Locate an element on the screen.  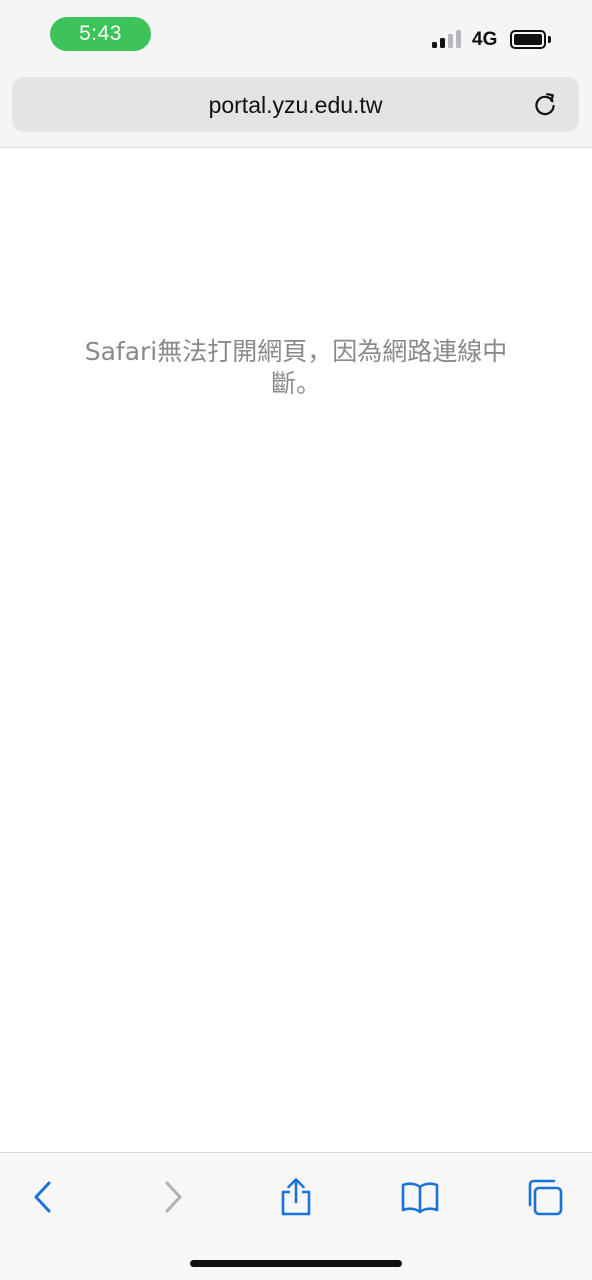
status-time: 5:43 is located at coordinates (100, 34).